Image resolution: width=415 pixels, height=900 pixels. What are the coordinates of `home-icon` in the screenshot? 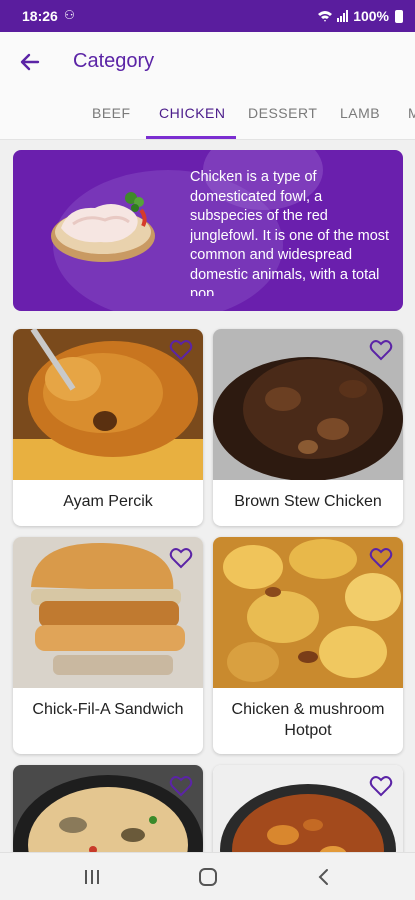 It's located at (208, 877).